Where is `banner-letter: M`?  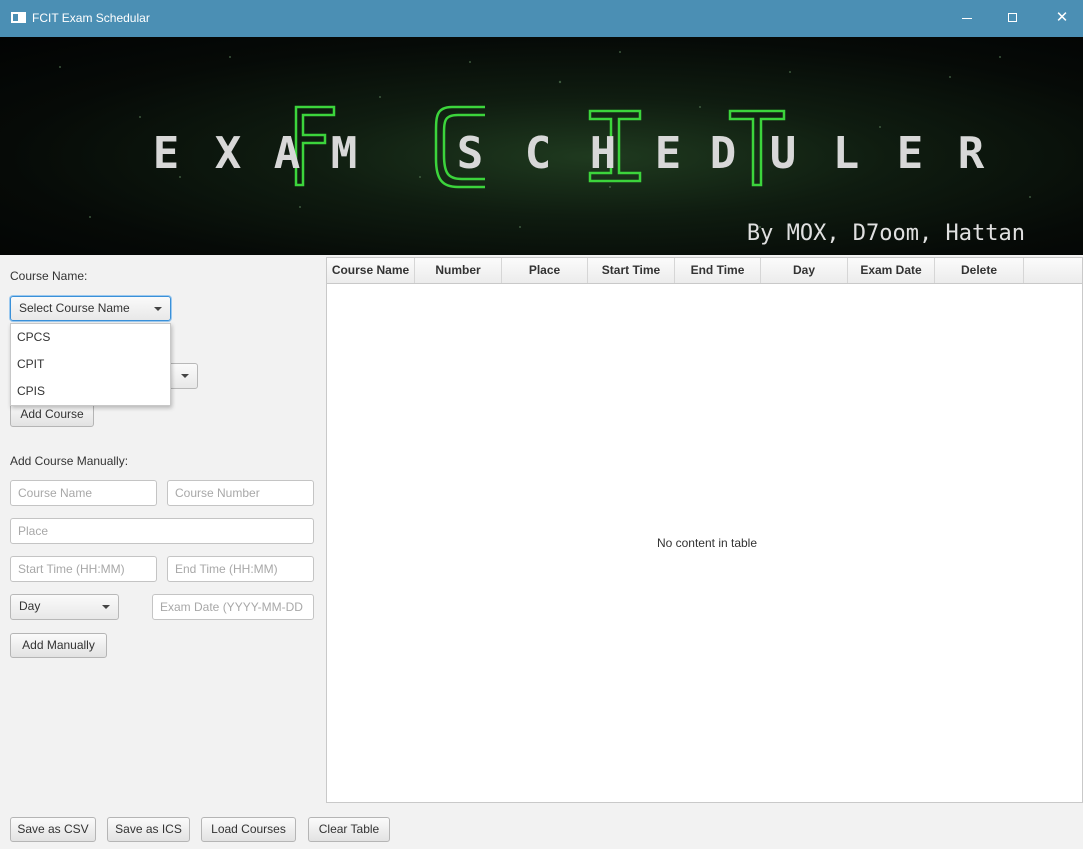
banner-letter: M is located at coordinates (344, 153).